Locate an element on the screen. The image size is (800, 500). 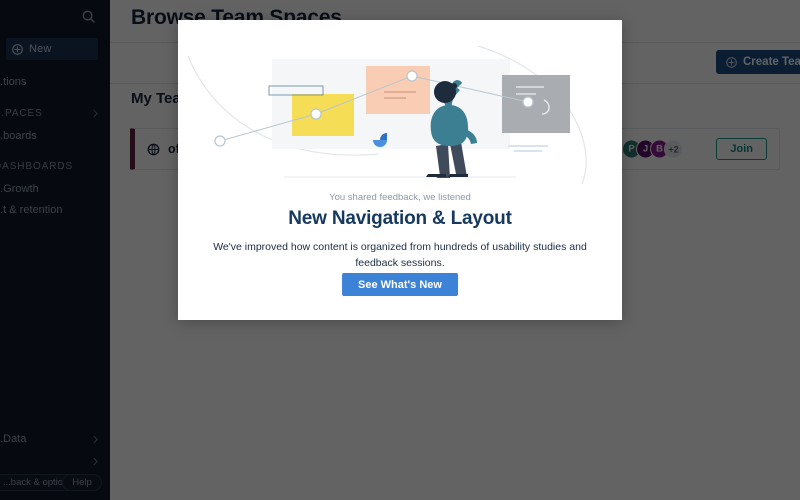
modal-title: New Navigation & Layout is located at coordinates (400, 218).